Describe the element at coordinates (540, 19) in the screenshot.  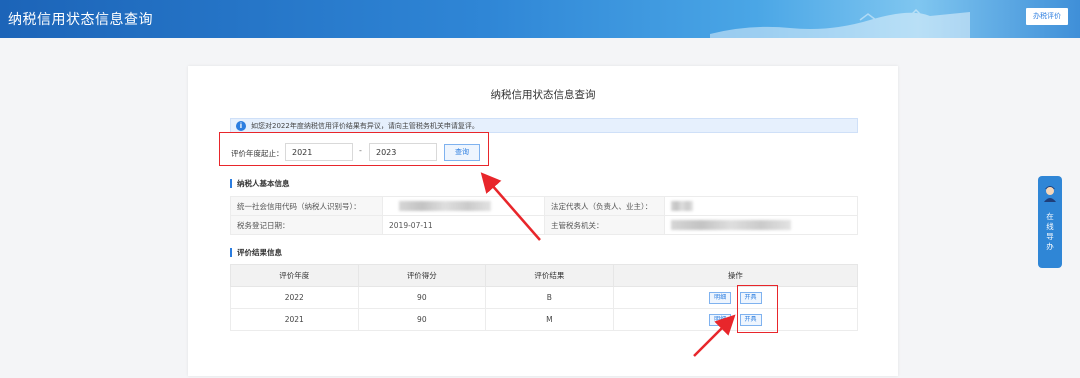
I see `top-header: 纳税信用状态信息查询 办税评价` at that location.